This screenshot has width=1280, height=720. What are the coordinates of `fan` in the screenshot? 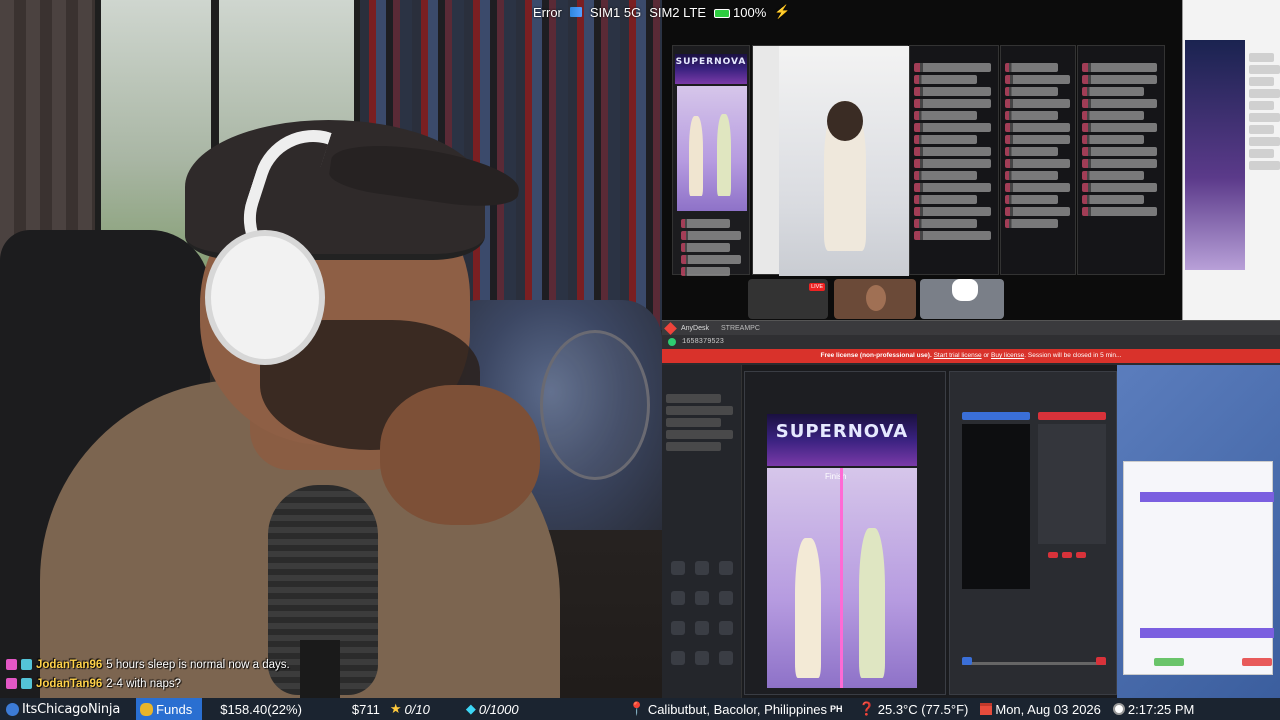 It's located at (595, 405).